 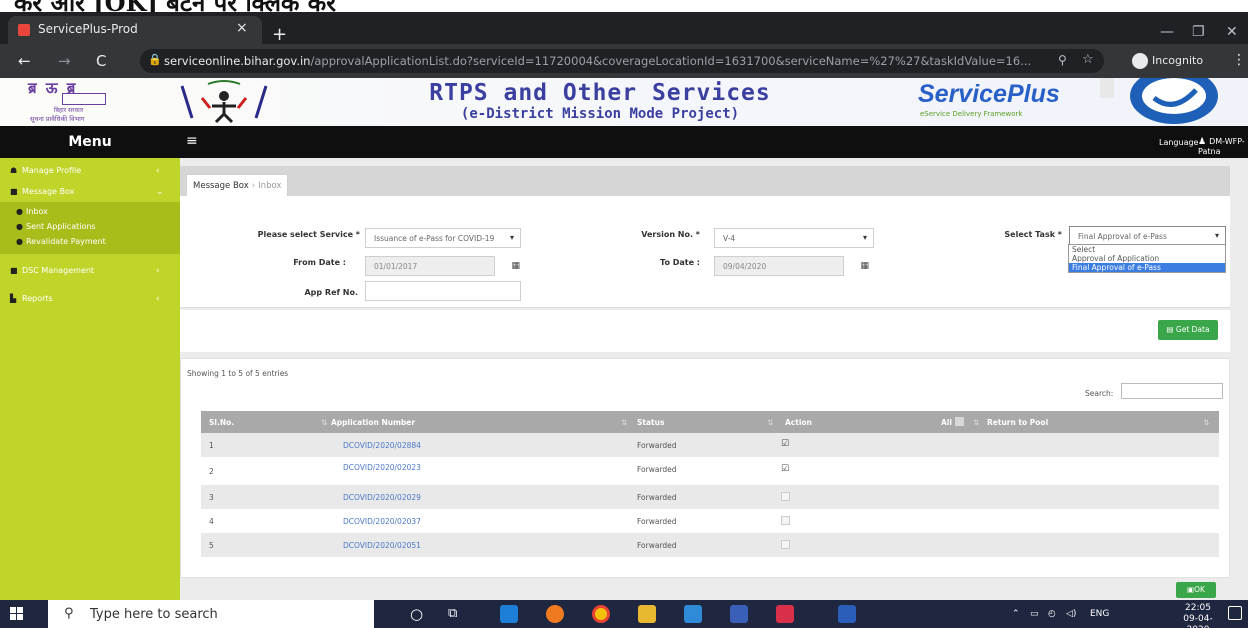 I want to click on task-option-approval: Approval of Application, so click(x=1147, y=258).